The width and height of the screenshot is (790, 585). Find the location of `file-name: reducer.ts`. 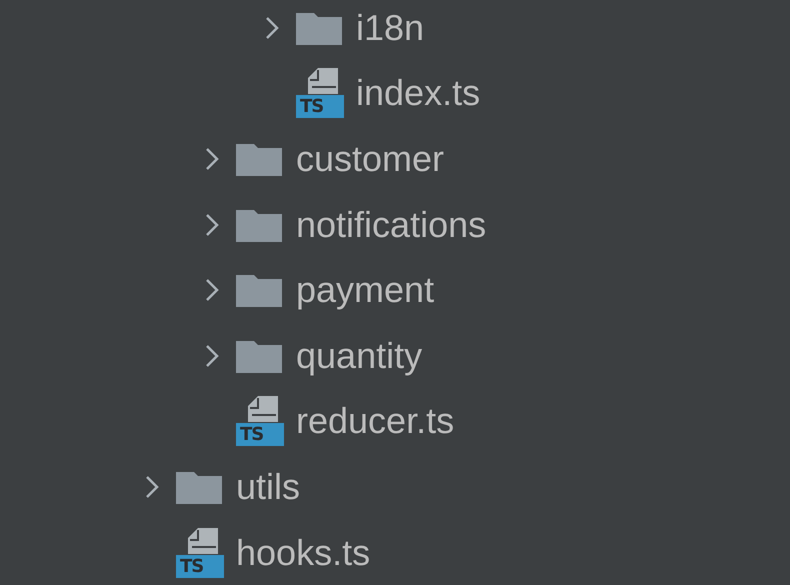

file-name: reducer.ts is located at coordinates (375, 421).